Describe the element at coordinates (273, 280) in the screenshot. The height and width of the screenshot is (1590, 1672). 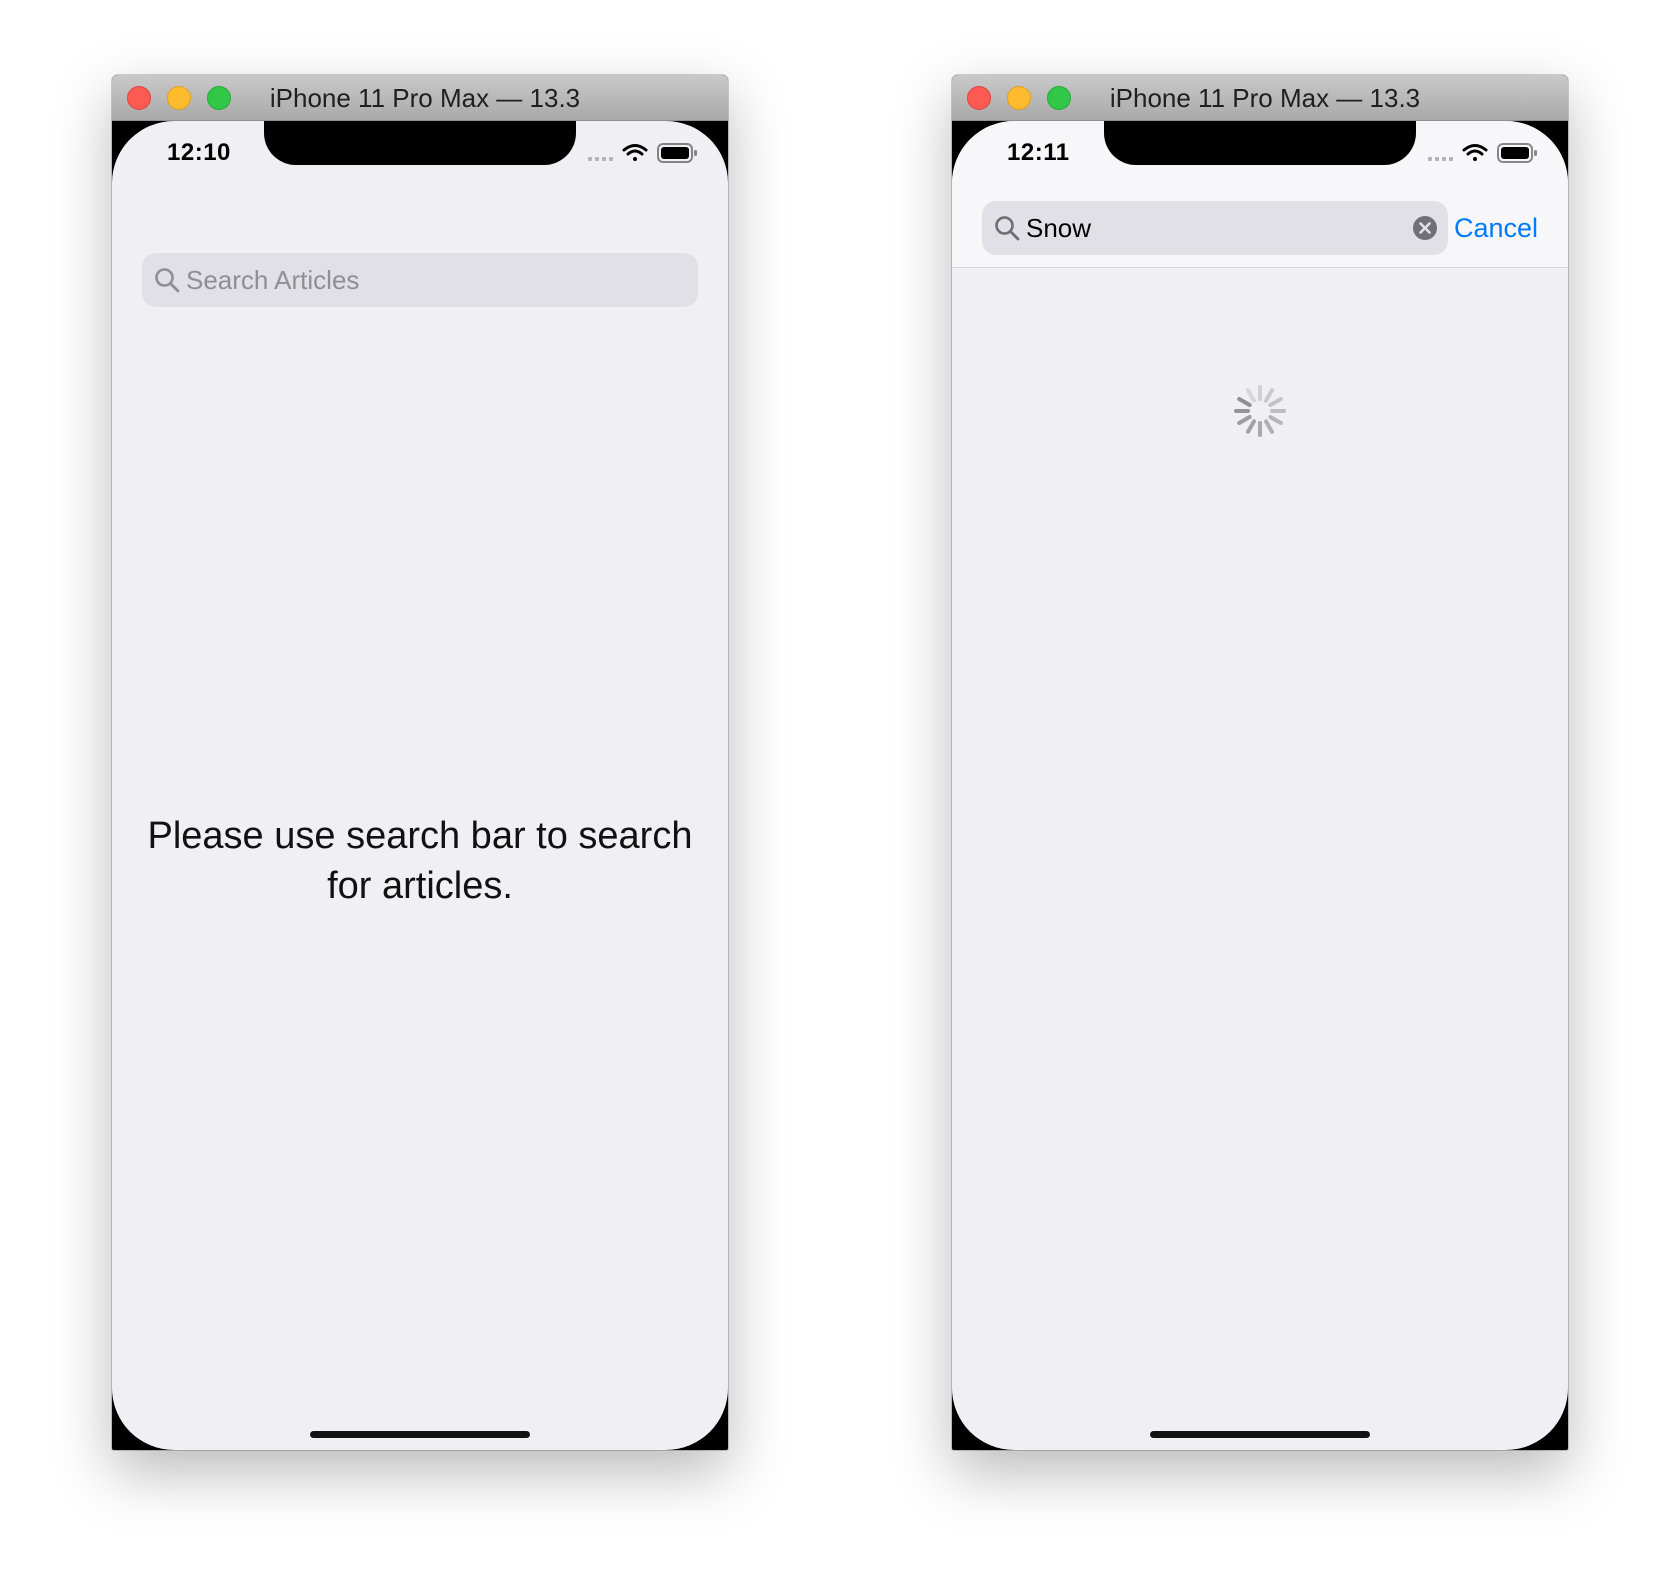
I see `search-placeholder: Search Articles` at that location.